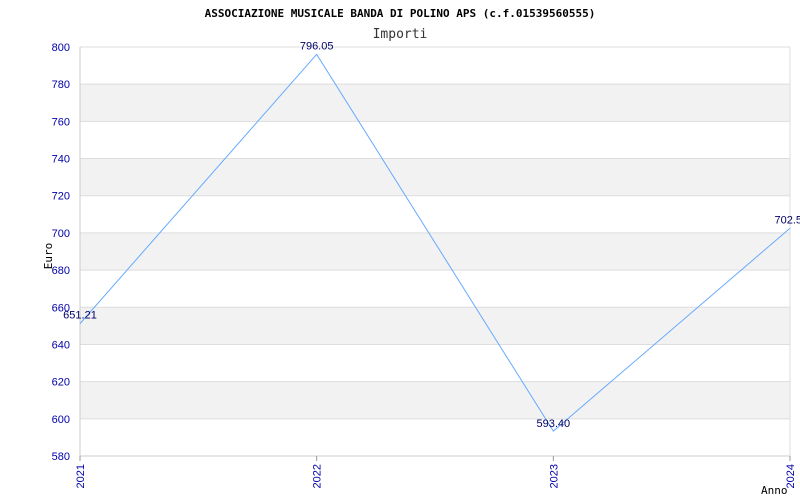 This screenshot has height=500, width=800. I want to click on y-tick-label: 800, so click(61, 48).